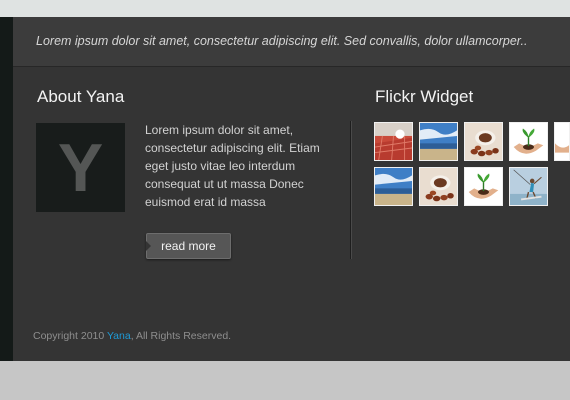  I want to click on flickr-thumb-table-tennis, so click(393, 141).